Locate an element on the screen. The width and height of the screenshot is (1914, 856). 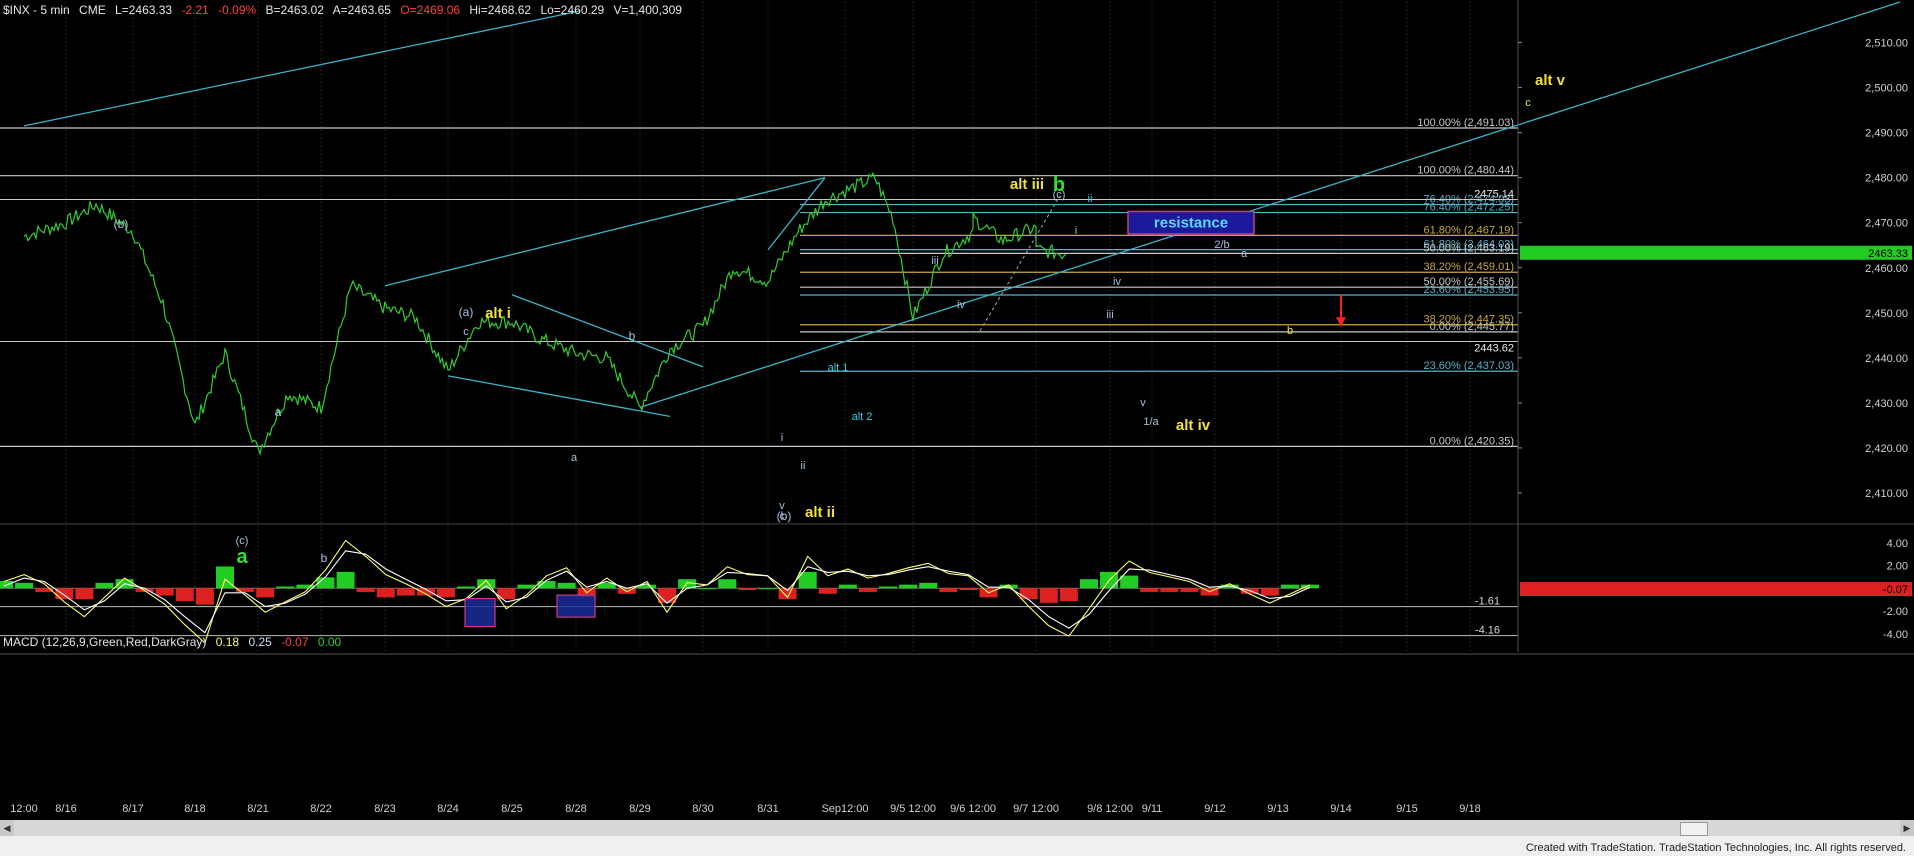
price-tick-0: 2,510.00 is located at coordinates (1886, 44).